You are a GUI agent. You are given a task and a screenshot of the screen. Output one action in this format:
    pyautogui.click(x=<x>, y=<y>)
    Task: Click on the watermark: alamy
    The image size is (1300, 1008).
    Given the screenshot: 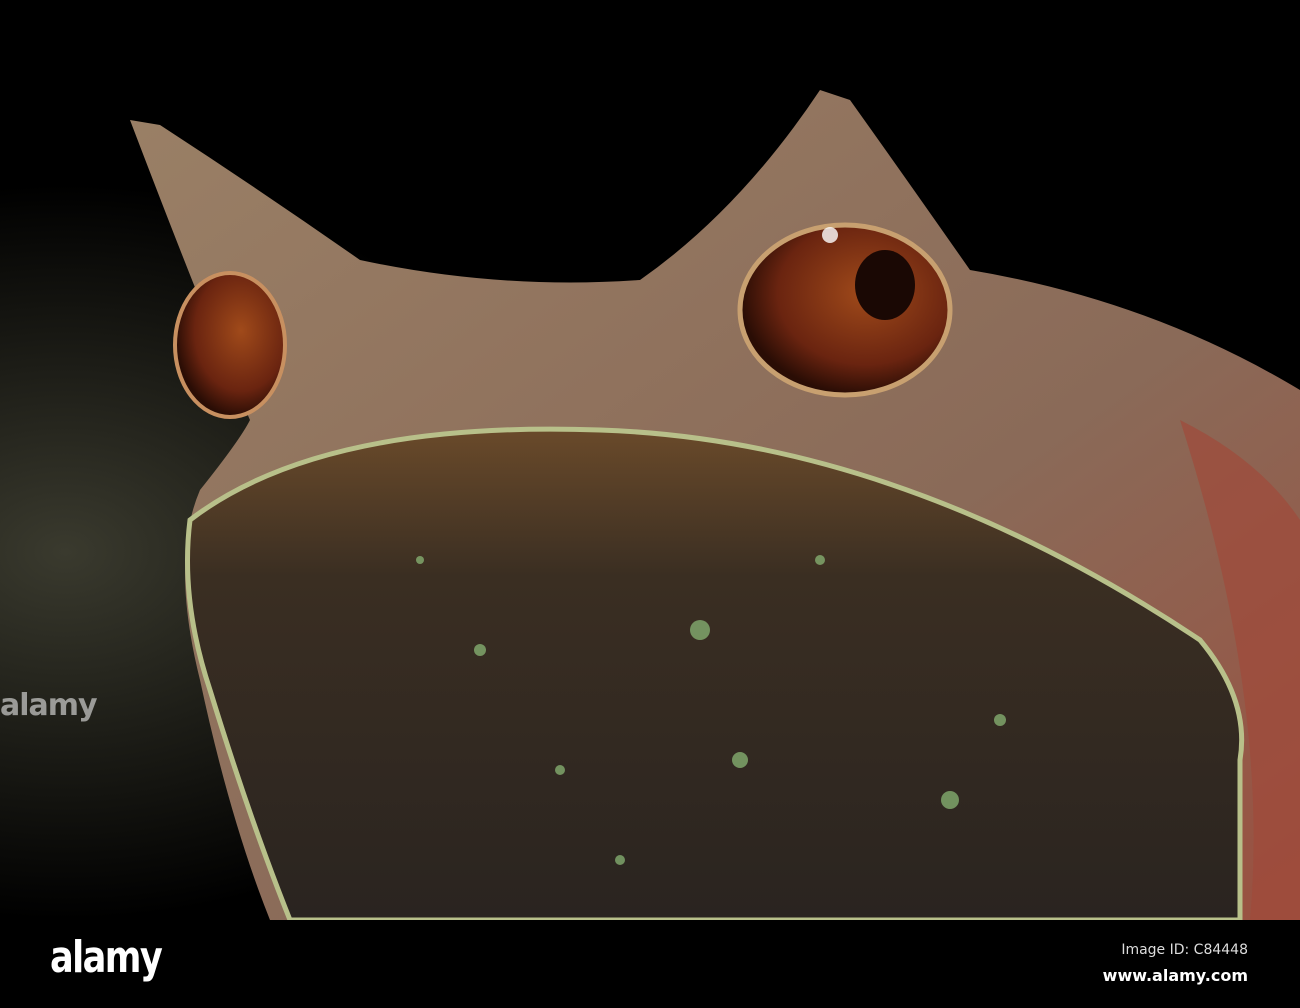 What is the action you would take?
    pyautogui.click(x=49, y=705)
    